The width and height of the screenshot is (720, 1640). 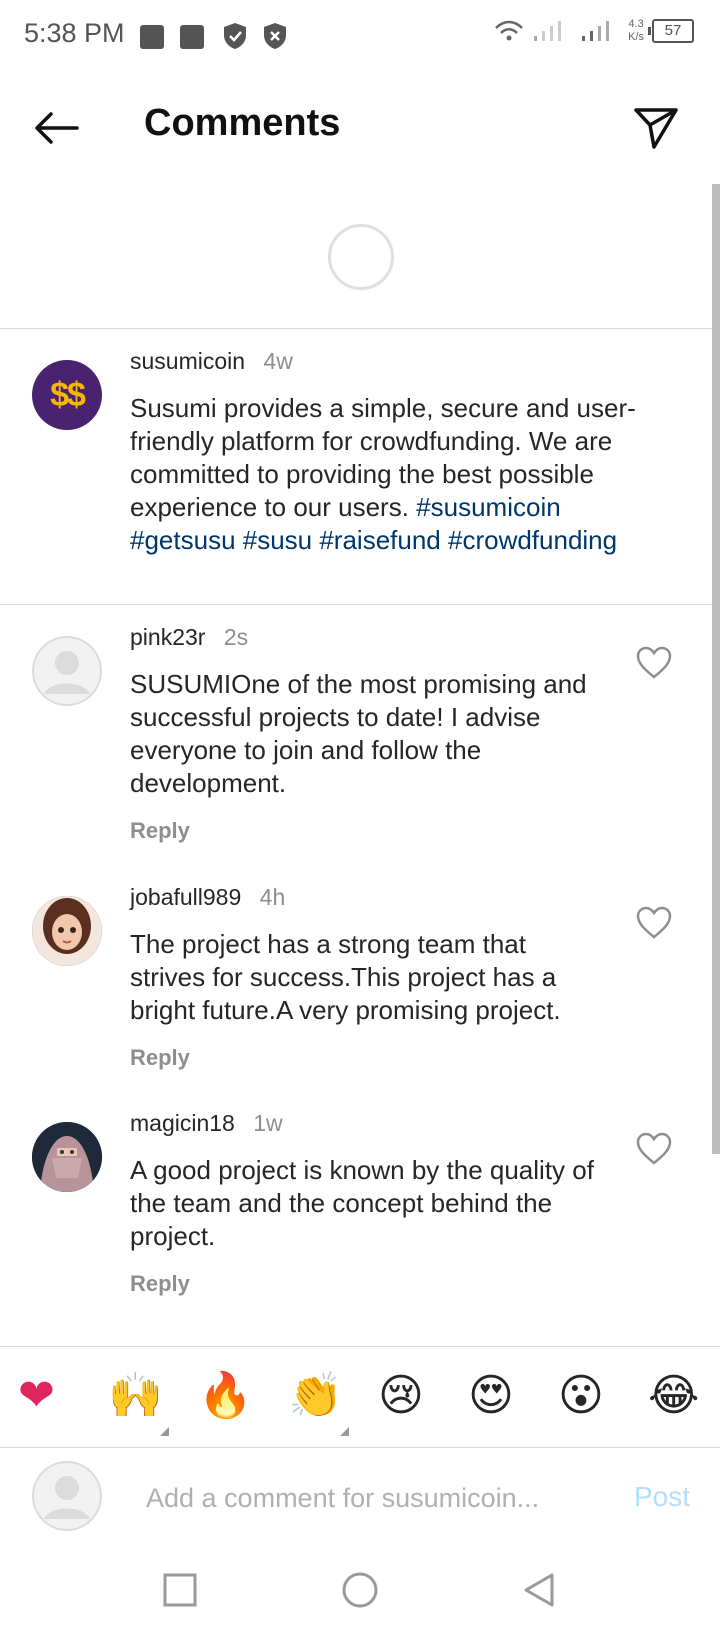 I want to click on avatar-logo: $$, so click(x=68, y=394).